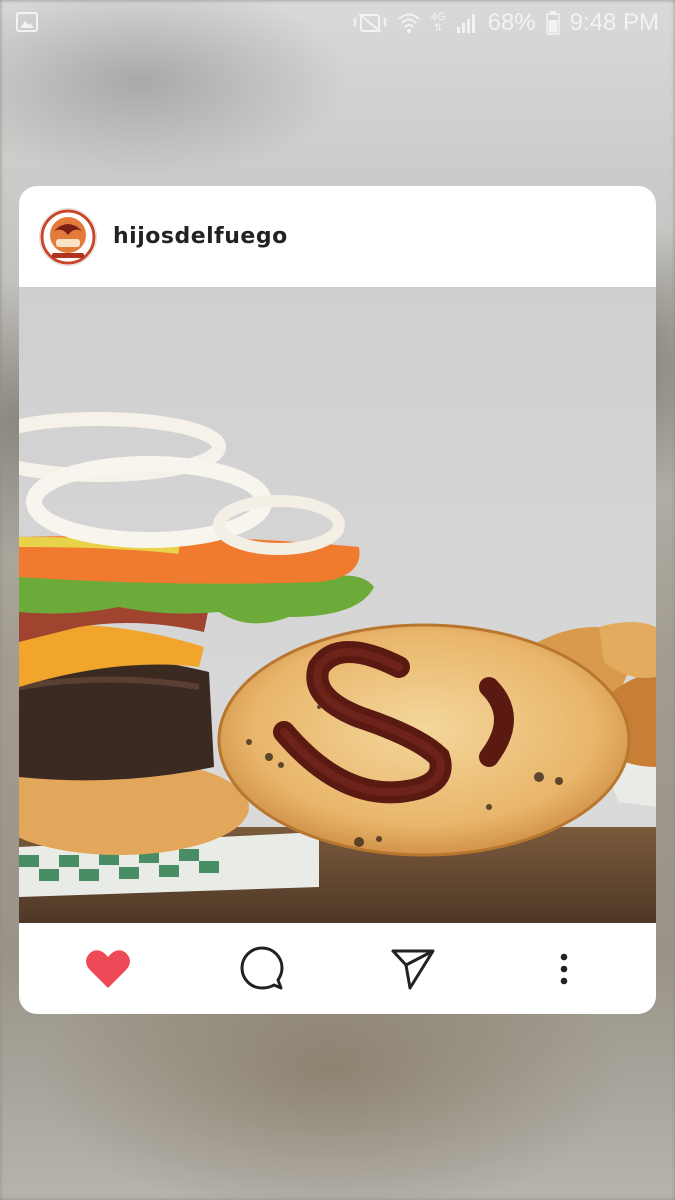 This screenshot has height=1200, width=675. I want to click on gallery-icon, so click(27, 24).